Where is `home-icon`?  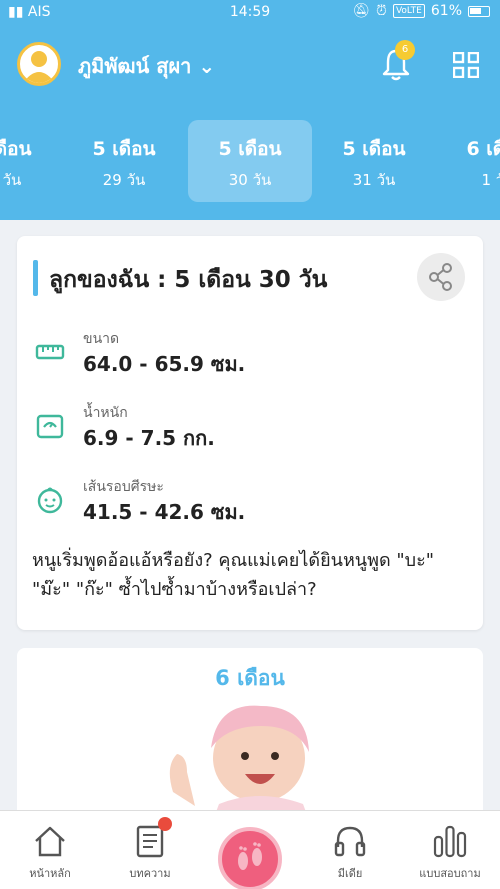 home-icon is located at coordinates (50, 841).